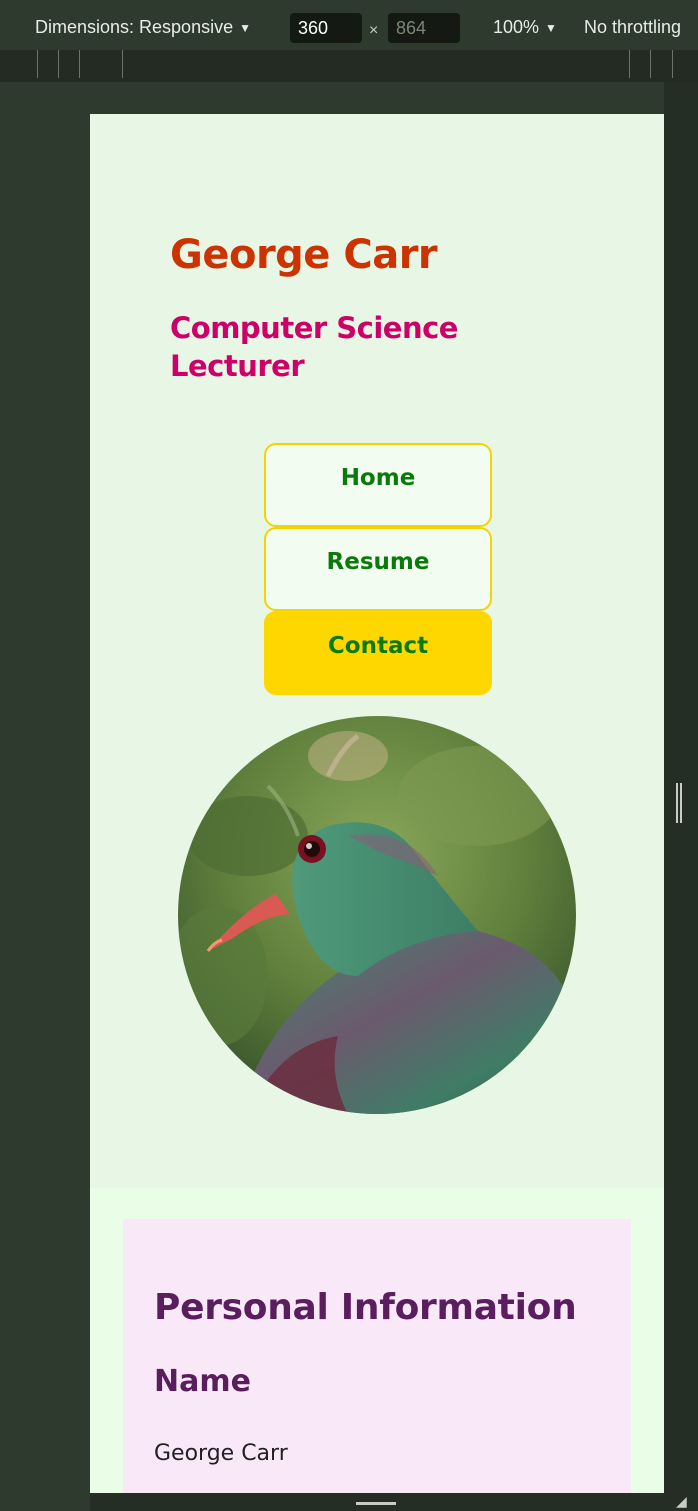  I want to click on nav-resume-button: Resume, so click(378, 569).